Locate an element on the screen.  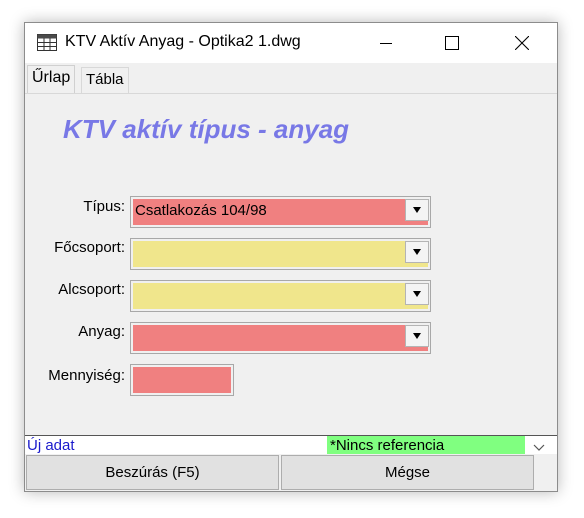
minimize-button is located at coordinates (386, 43).